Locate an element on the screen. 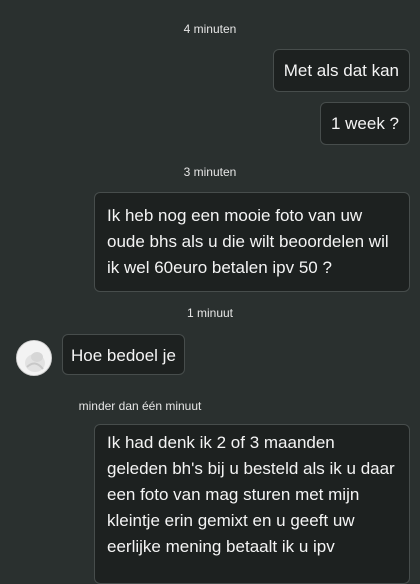 This screenshot has height=584, width=420. chat-timestamp: 4 minuten is located at coordinates (210, 29).